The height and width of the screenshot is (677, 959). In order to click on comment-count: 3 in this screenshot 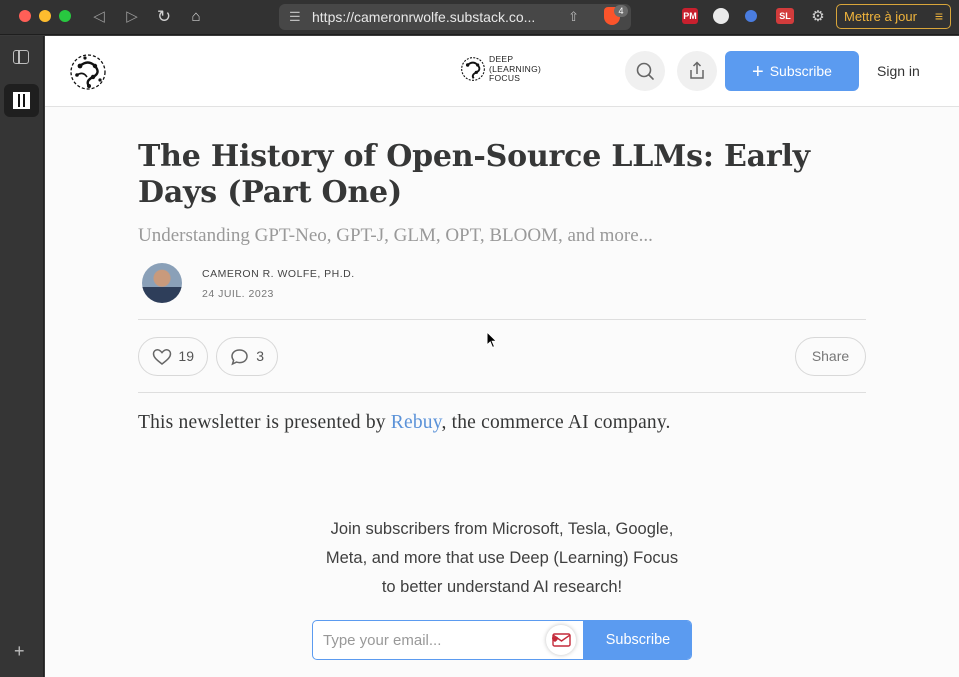, I will do `click(260, 356)`.